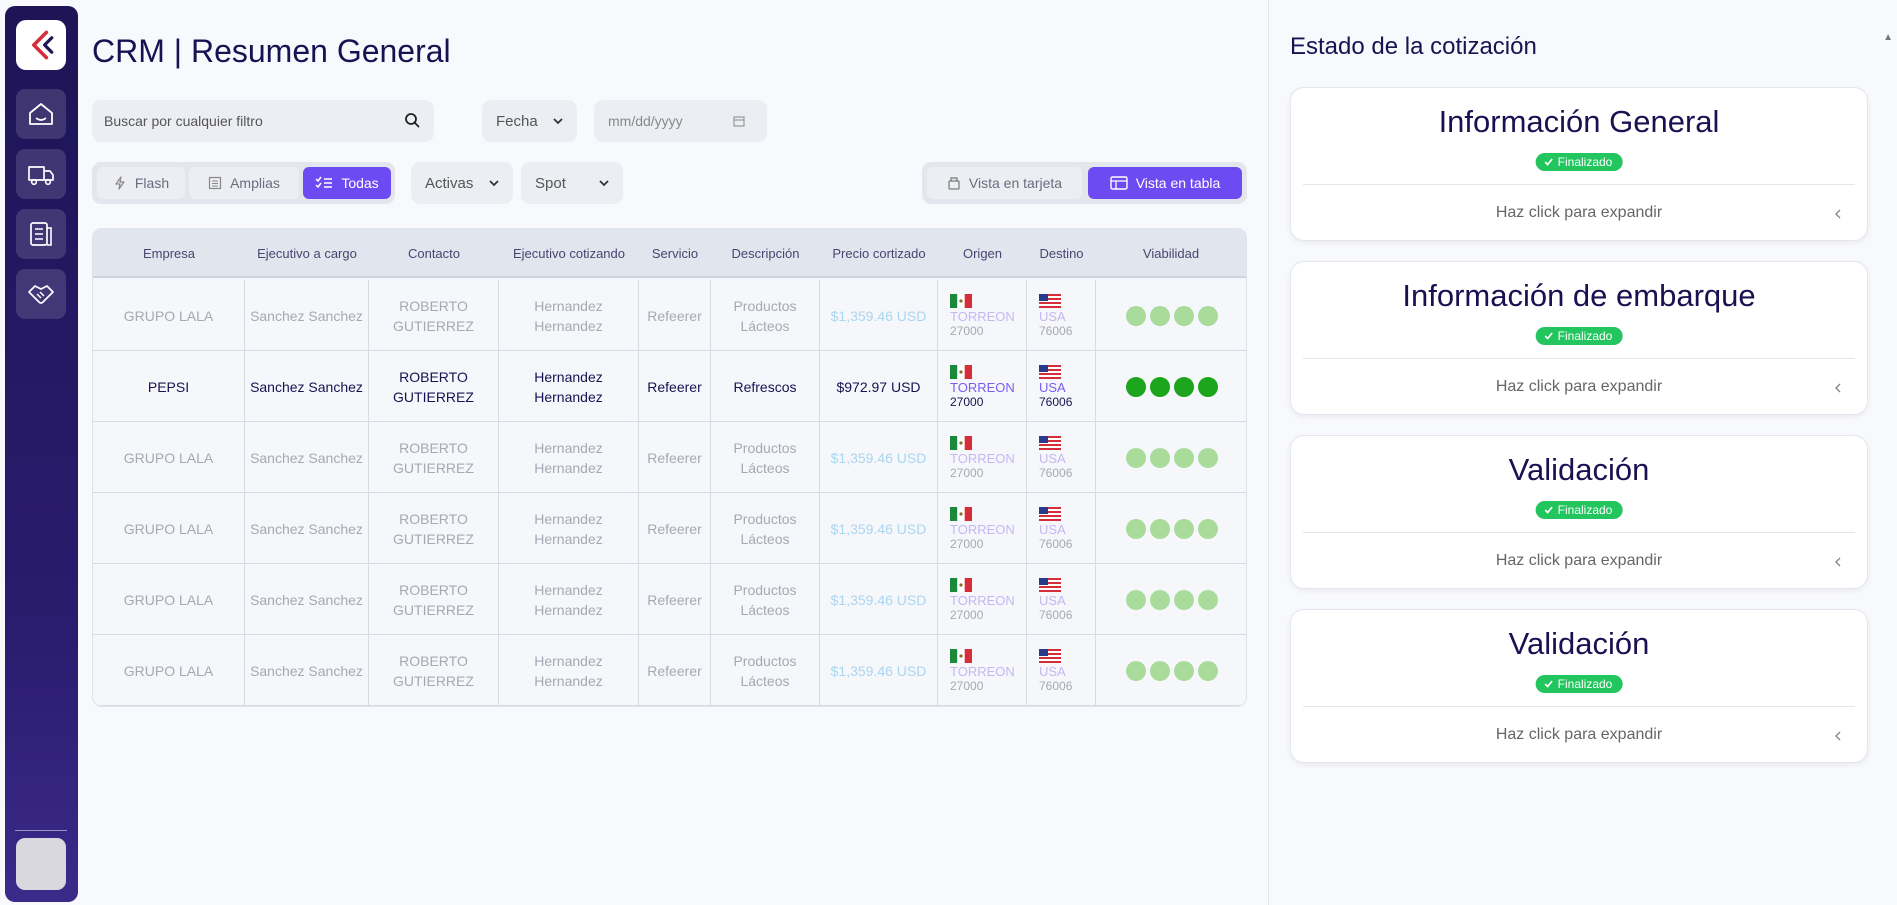 This screenshot has height=905, width=1897. Describe the element at coordinates (961, 300) in the screenshot. I see `mexico-flag-icon` at that location.